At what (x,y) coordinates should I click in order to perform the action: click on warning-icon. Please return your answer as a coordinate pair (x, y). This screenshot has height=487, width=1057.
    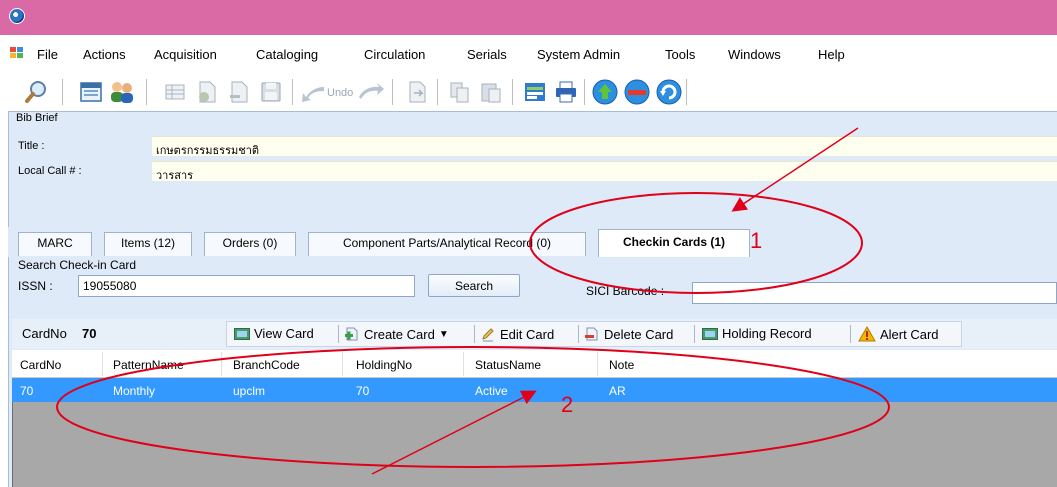
    Looking at the image, I should click on (867, 334).